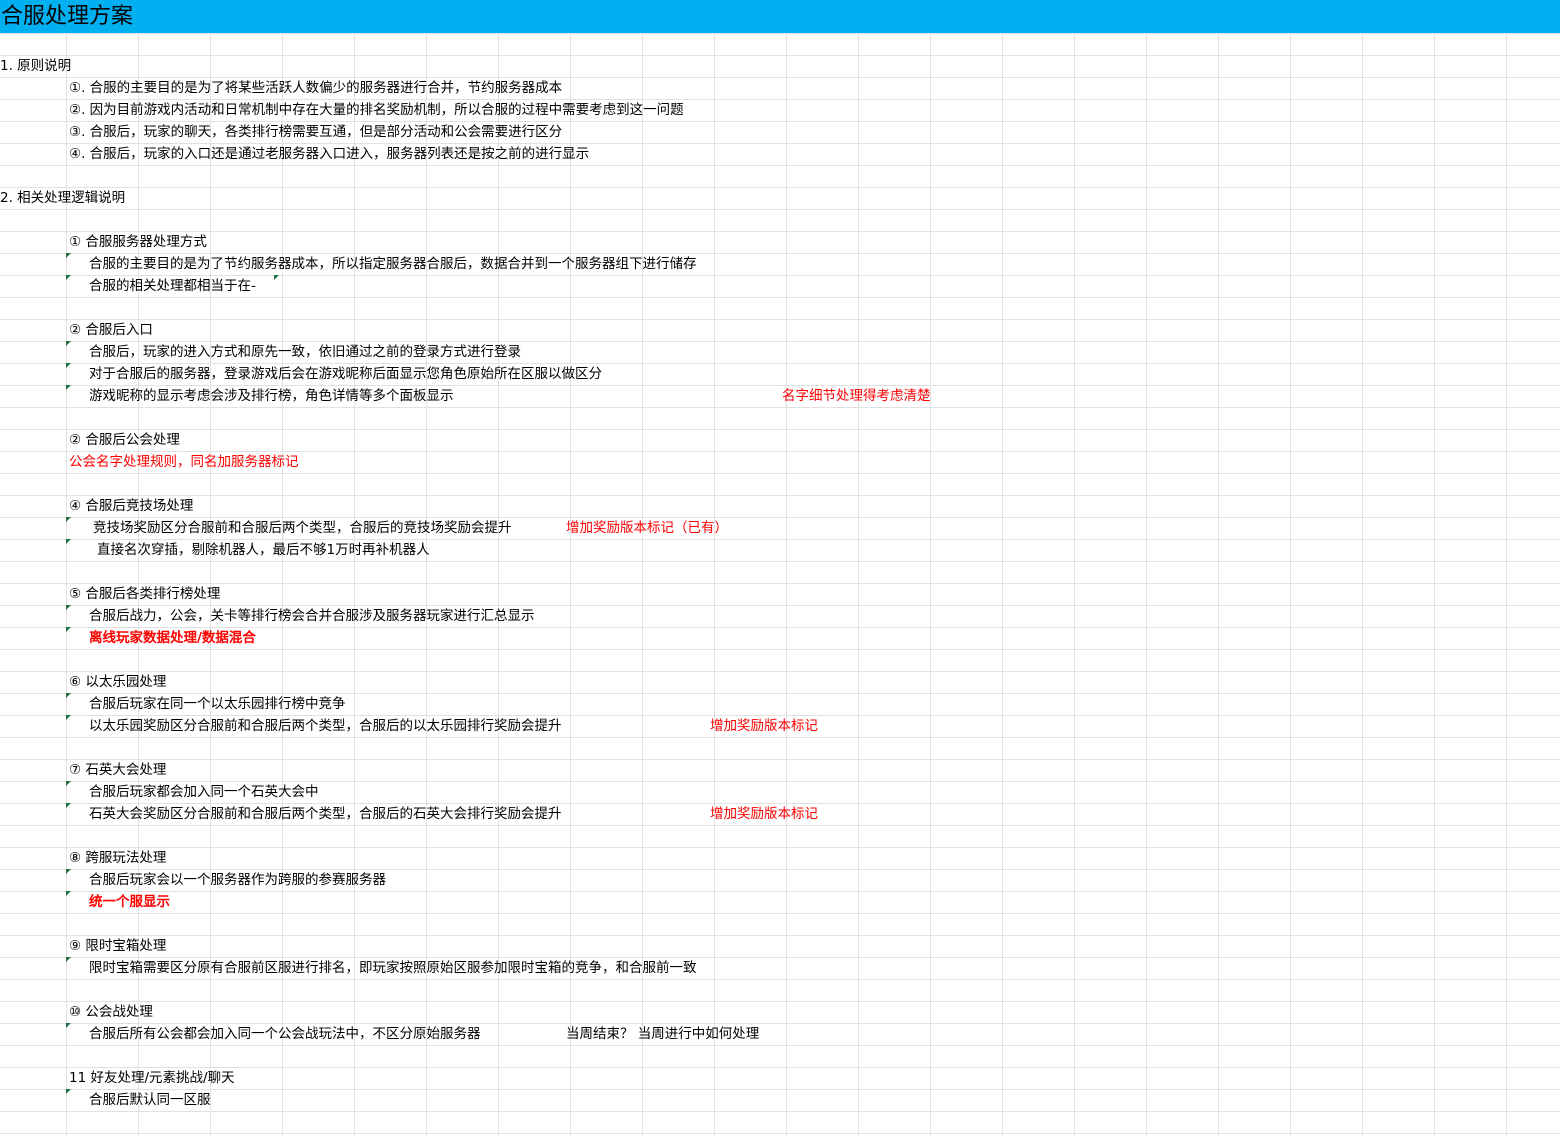 The width and height of the screenshot is (1560, 1135). What do you see at coordinates (329, 154) in the screenshot?
I see `principle-4: ④. 合服后，玩家的入口还是通过老服务器入口进入，服务器列表还是按之前的进行显示` at bounding box center [329, 154].